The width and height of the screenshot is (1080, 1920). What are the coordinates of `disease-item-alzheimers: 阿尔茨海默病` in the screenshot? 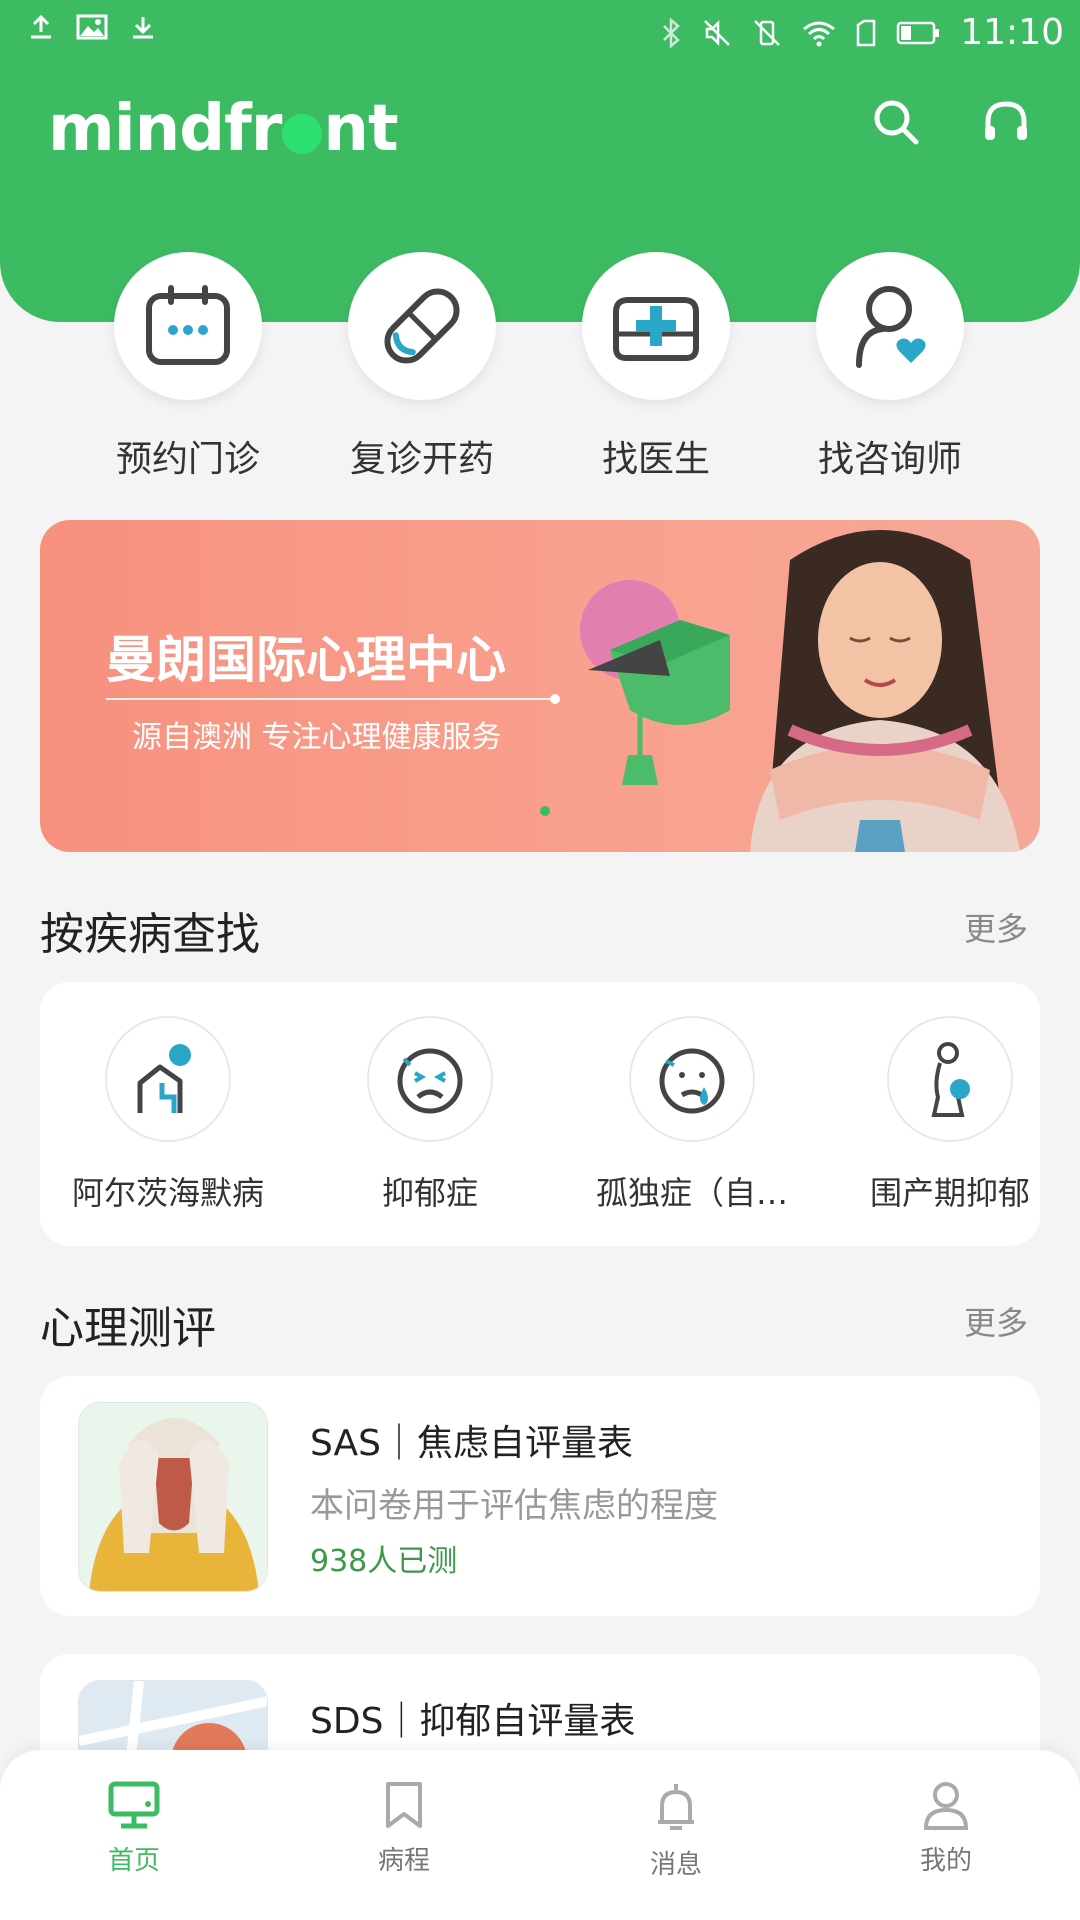 It's located at (168, 1115).